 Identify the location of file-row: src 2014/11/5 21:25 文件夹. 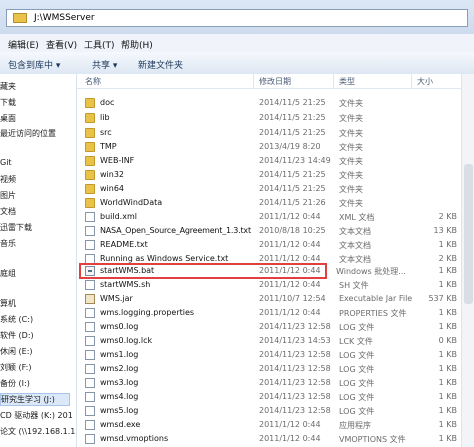
(275, 133).